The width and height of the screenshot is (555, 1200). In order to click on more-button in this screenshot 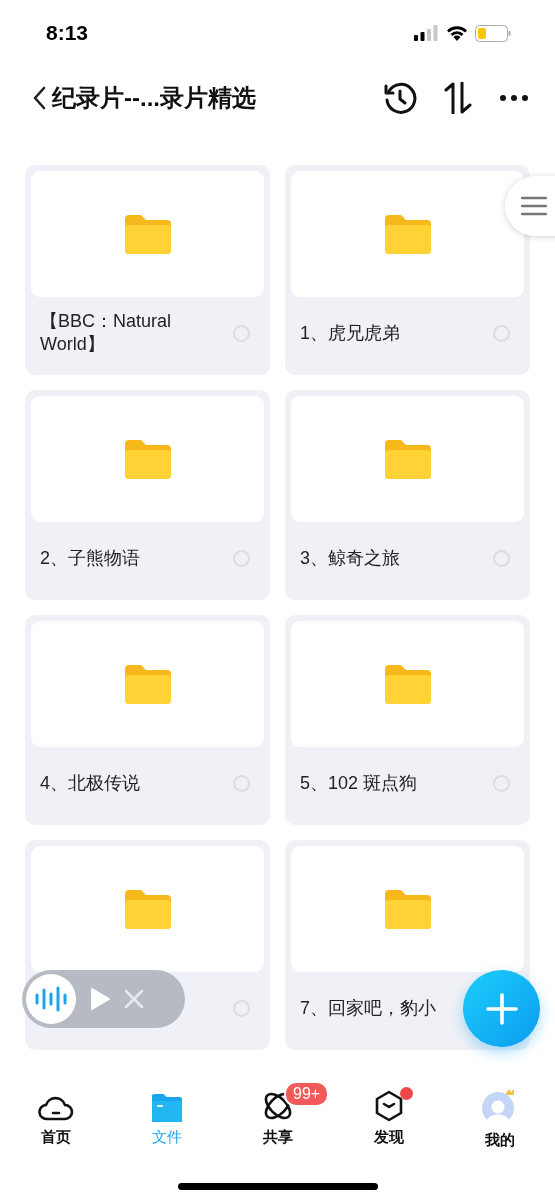, I will do `click(514, 98)`.